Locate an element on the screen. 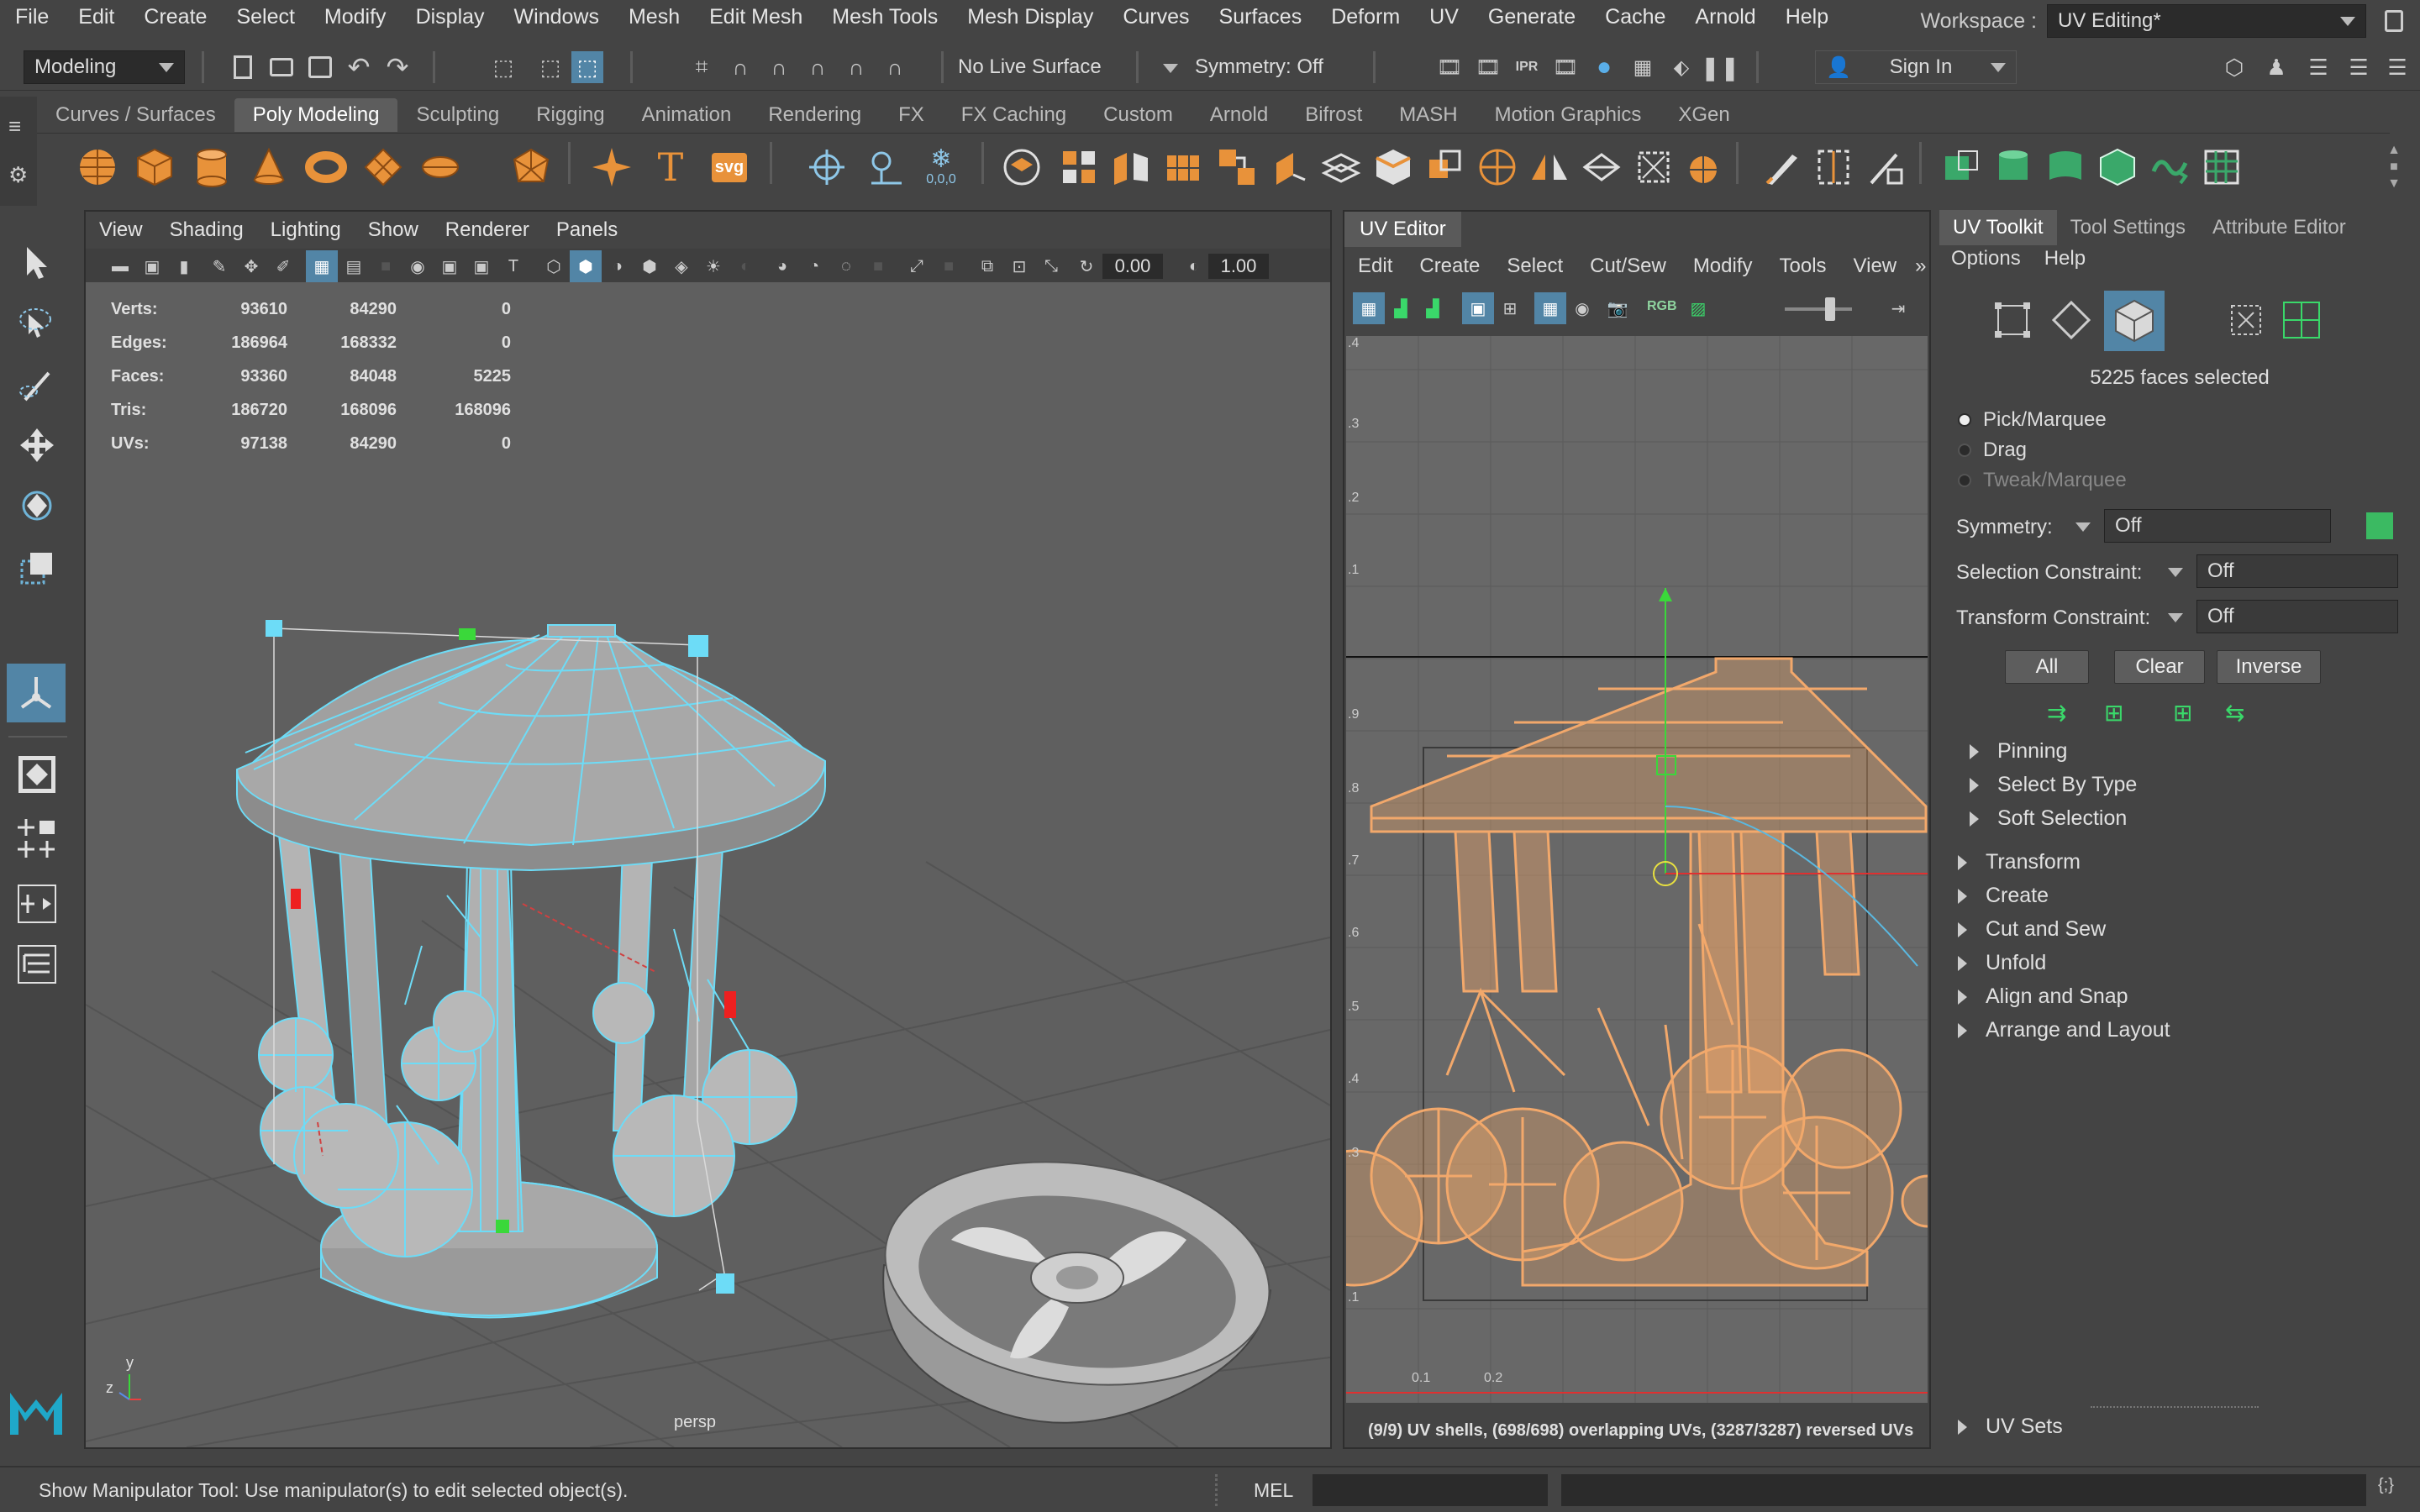 Image resolution: width=2420 pixels, height=1512 pixels. rotate-tool-icon is located at coordinates (37, 506).